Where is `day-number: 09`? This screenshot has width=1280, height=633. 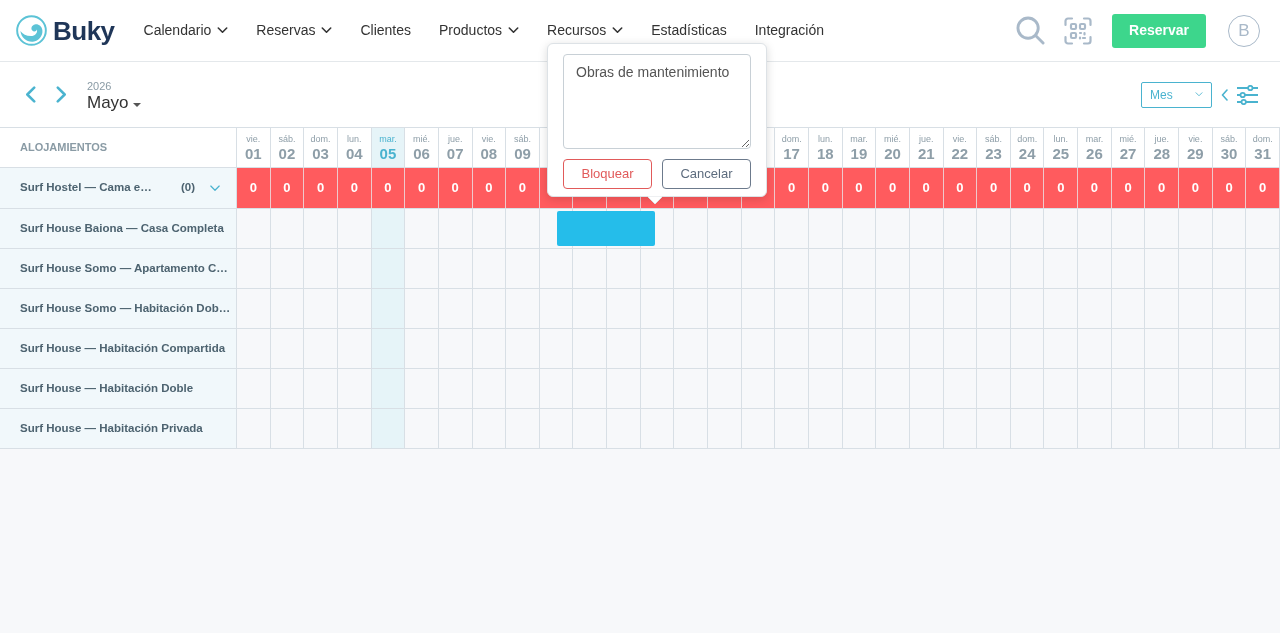 day-number: 09 is located at coordinates (522, 153).